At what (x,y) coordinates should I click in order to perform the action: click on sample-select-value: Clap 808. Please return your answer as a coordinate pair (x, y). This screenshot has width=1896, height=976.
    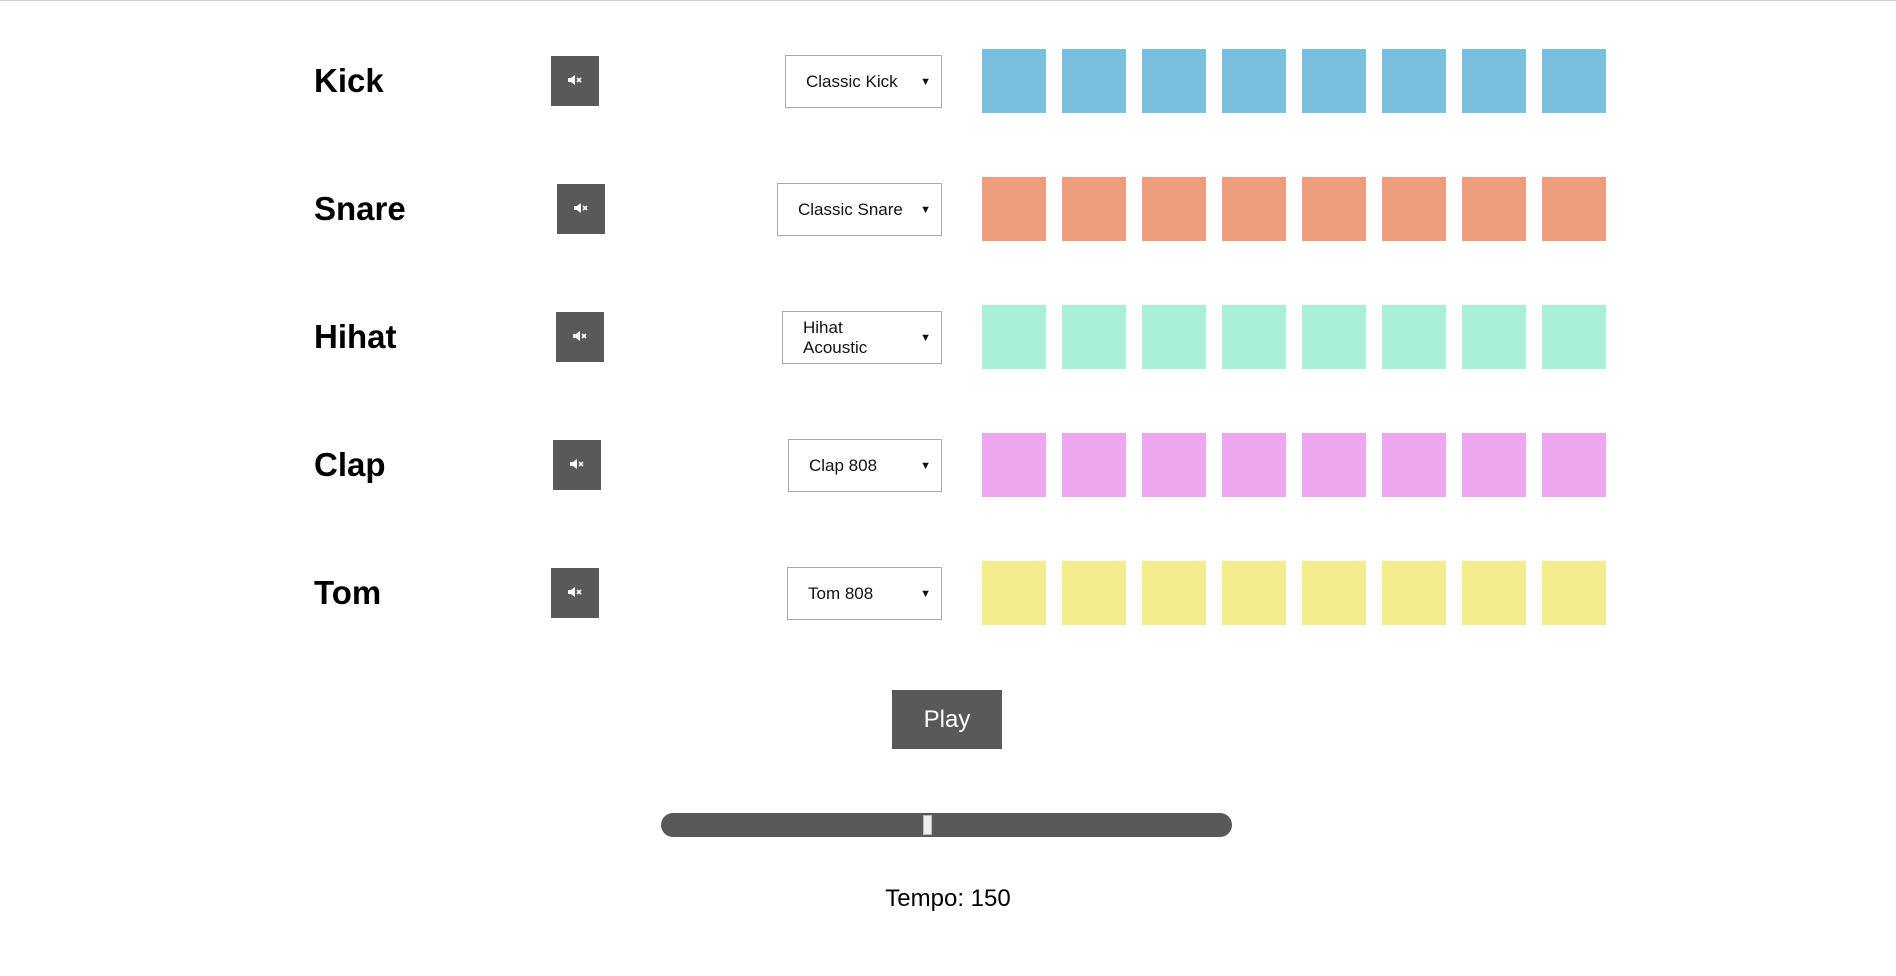
    Looking at the image, I should click on (843, 465).